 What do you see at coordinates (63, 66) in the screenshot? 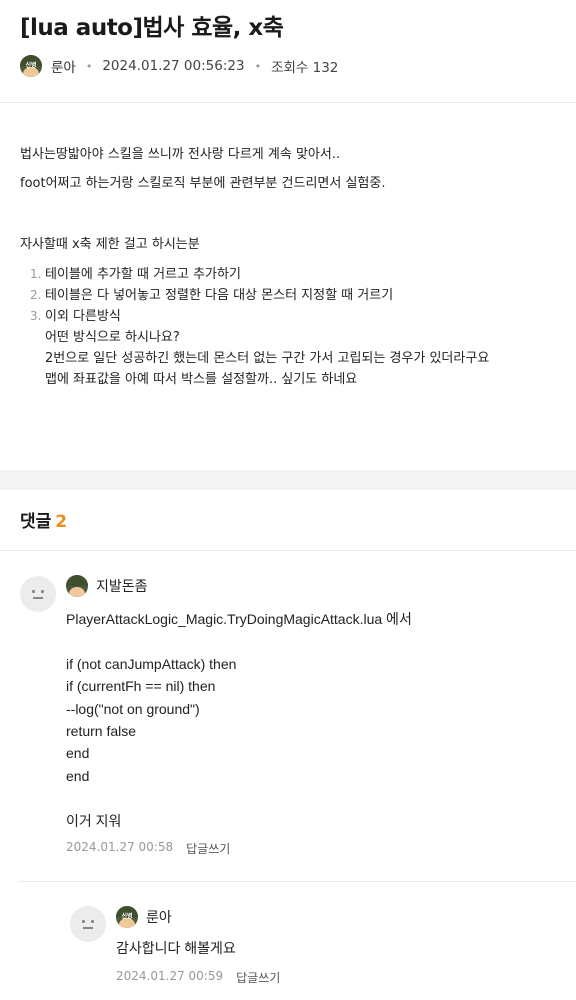
I see `post-author: 룬아` at bounding box center [63, 66].